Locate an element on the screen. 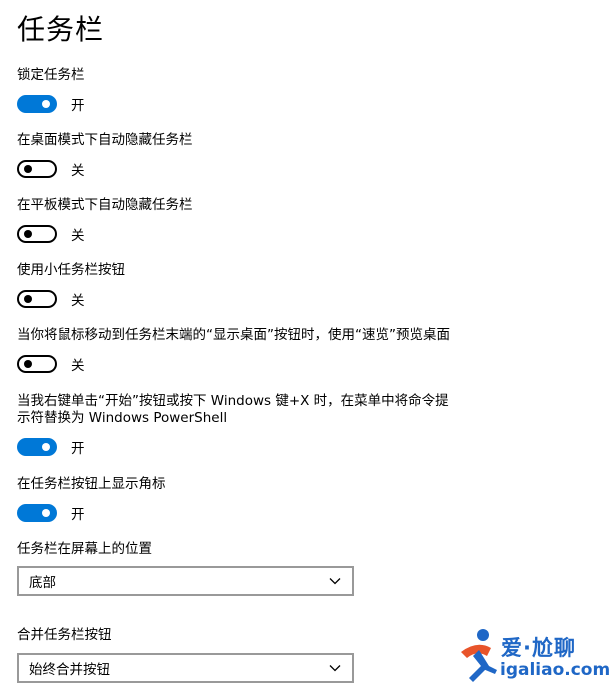 This screenshot has width=613, height=696. setting-autohide-tablet: 在平板模式下自动隐藏任务栏 关 is located at coordinates (252, 220).